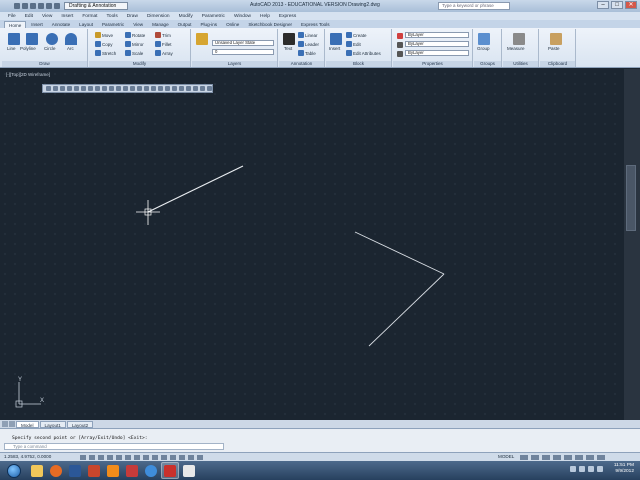 The height and width of the screenshot is (480, 640). Describe the element at coordinates (579, 457) in the screenshot. I see `hardware-acceleration-icon` at that location.